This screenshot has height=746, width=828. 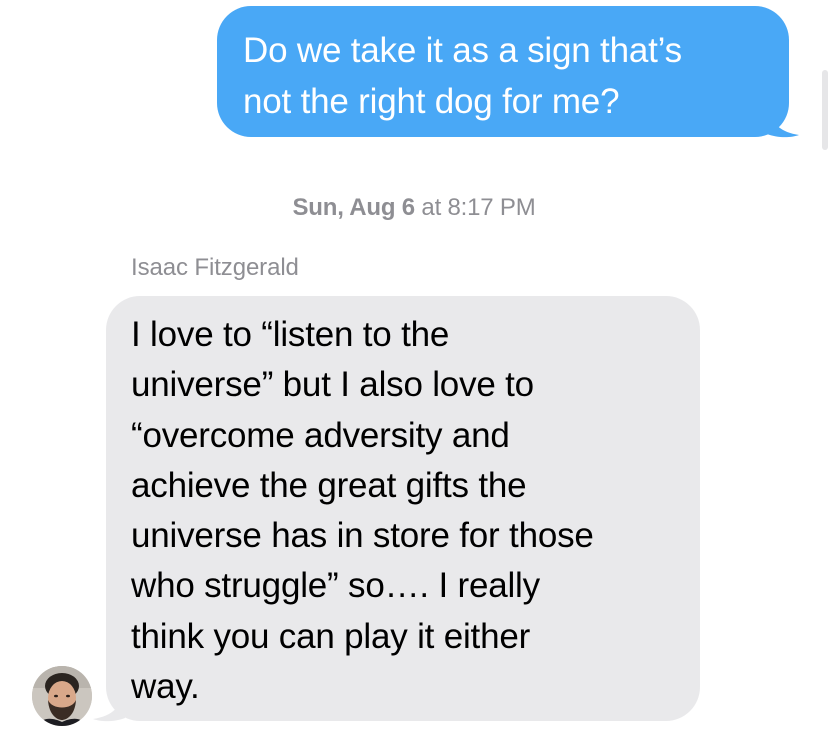 I want to click on contact-avatar, so click(x=62, y=696).